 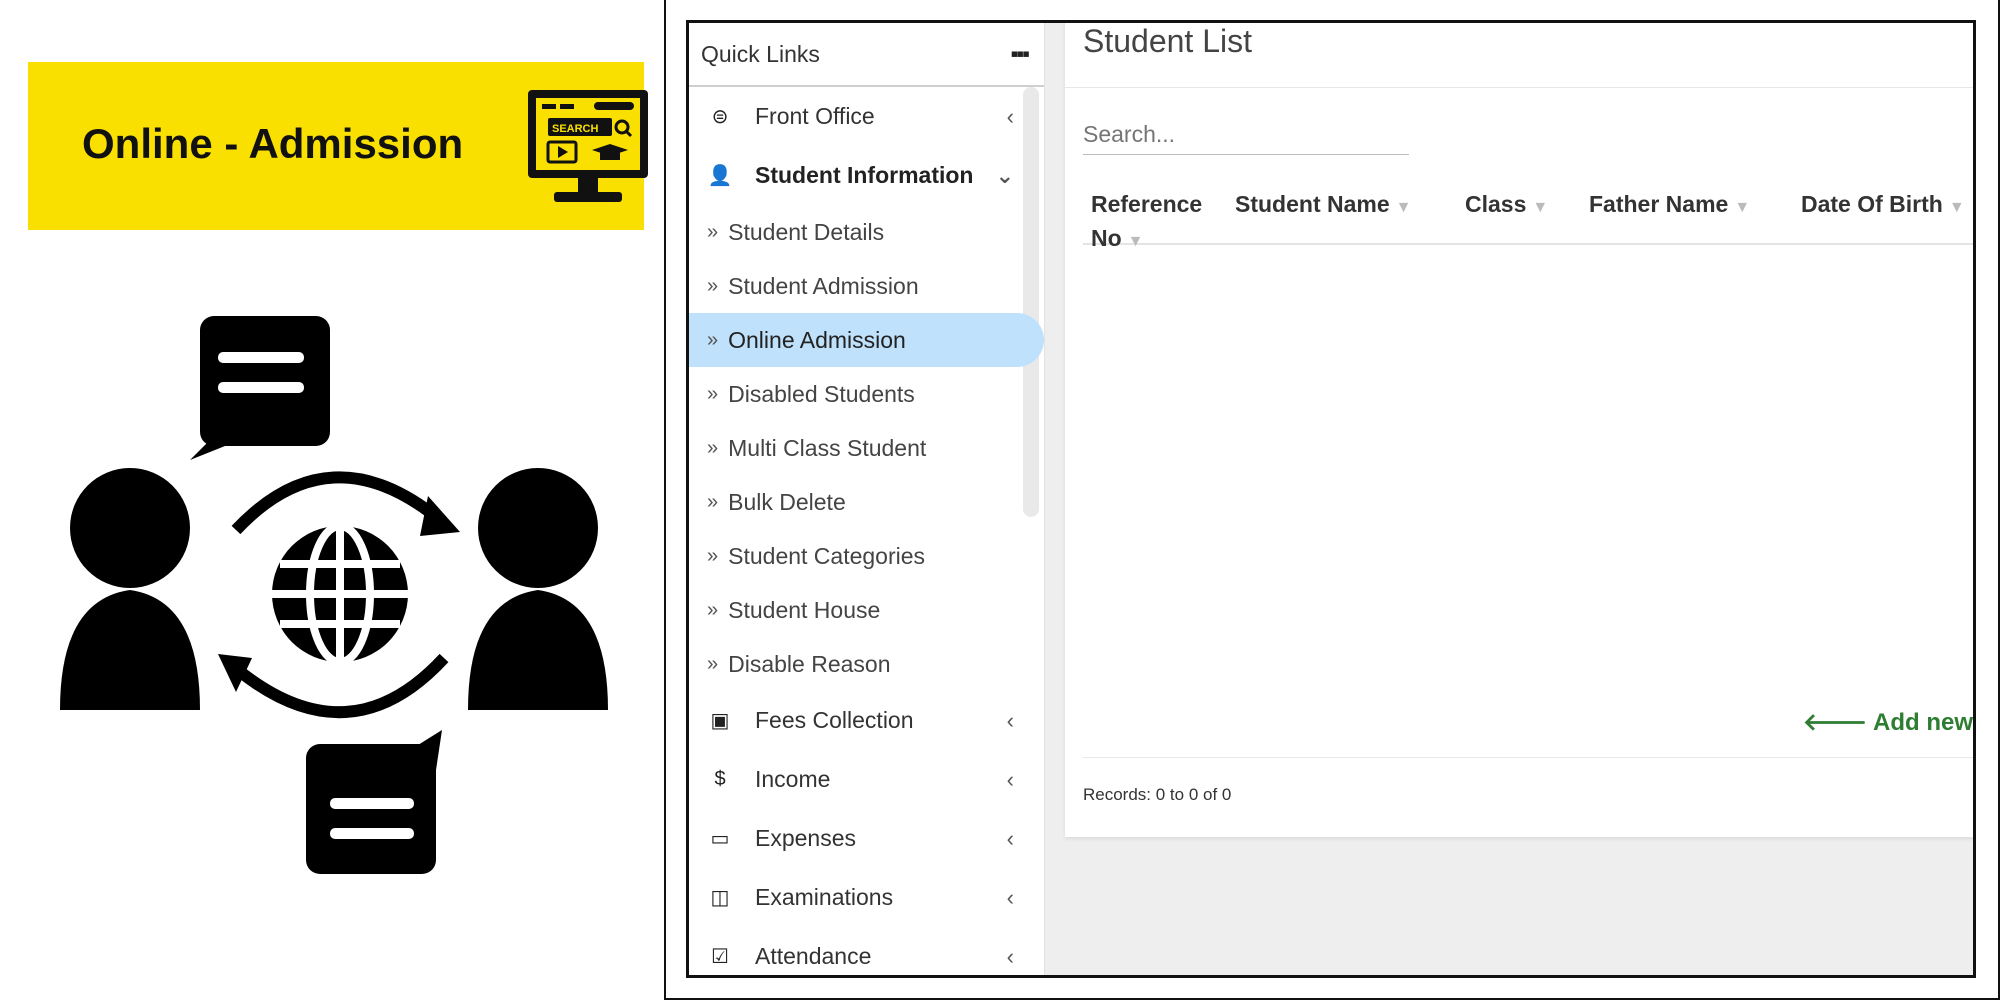 What do you see at coordinates (866, 502) in the screenshot?
I see `sidebar-item-bulk-delete: » Bulk Delete` at bounding box center [866, 502].